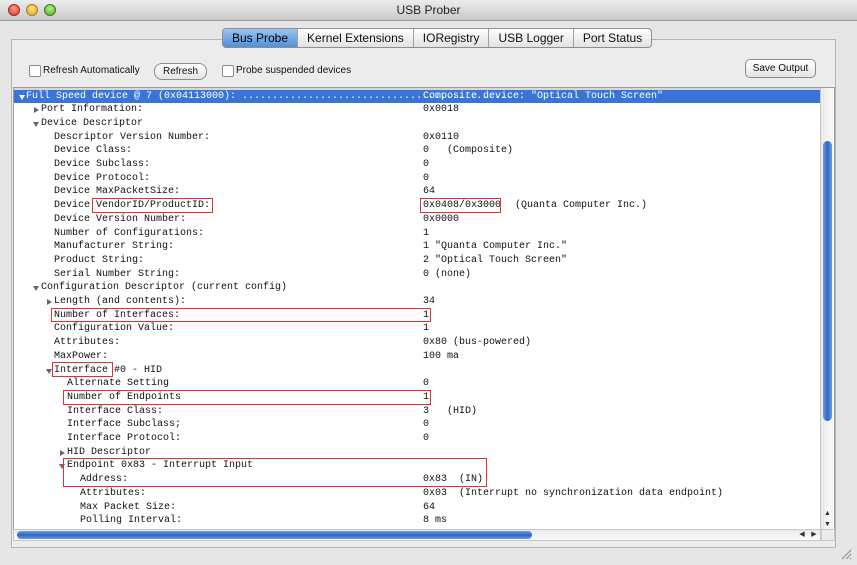 This screenshot has height=565, width=857. Describe the element at coordinates (99, 260) in the screenshot. I see `row-key: Product String:` at that location.